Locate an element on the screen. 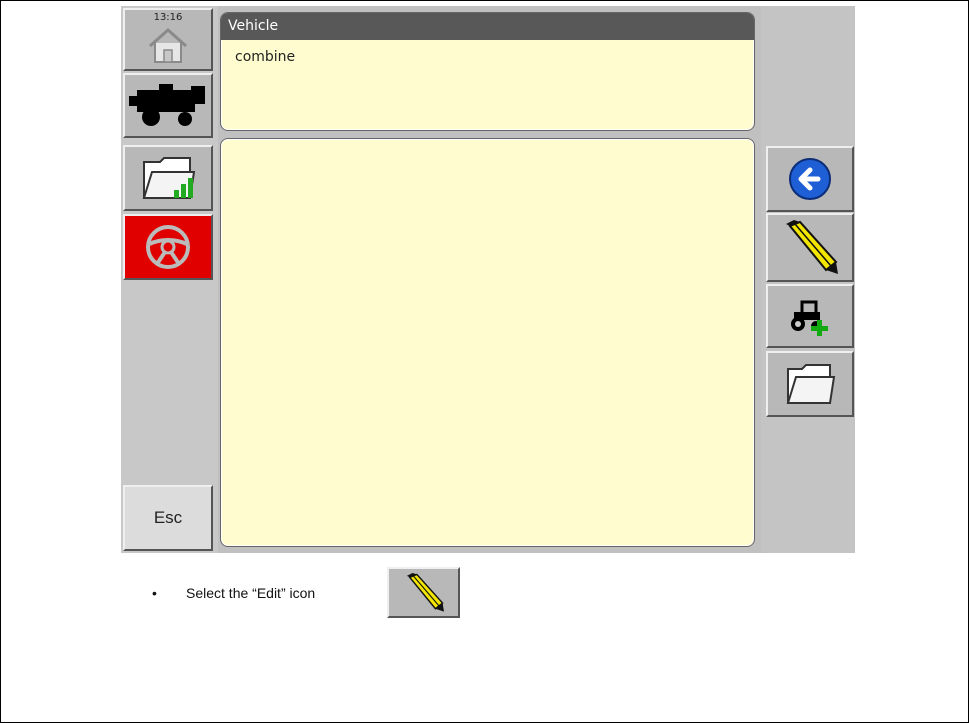 This screenshot has height=723, width=969. back-arrow-icon is located at coordinates (810, 179).